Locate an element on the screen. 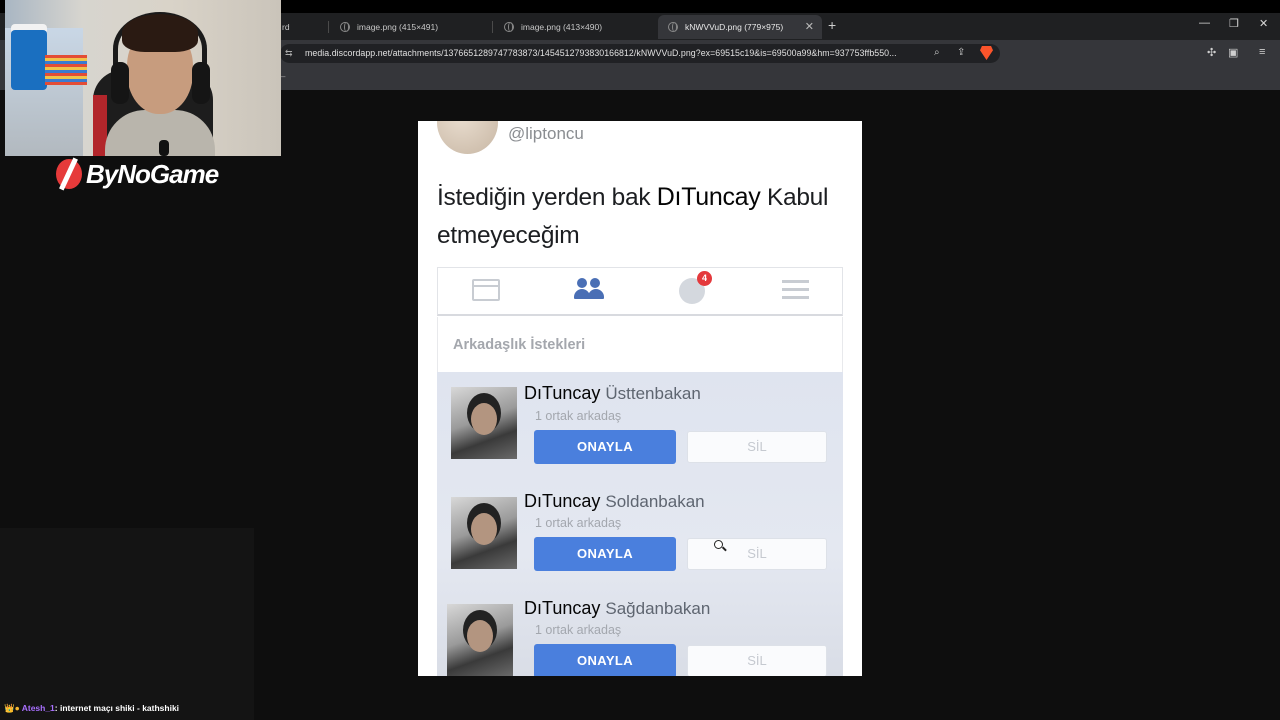  request-name: DıTuncay Sağdanbakan is located at coordinates (617, 608).